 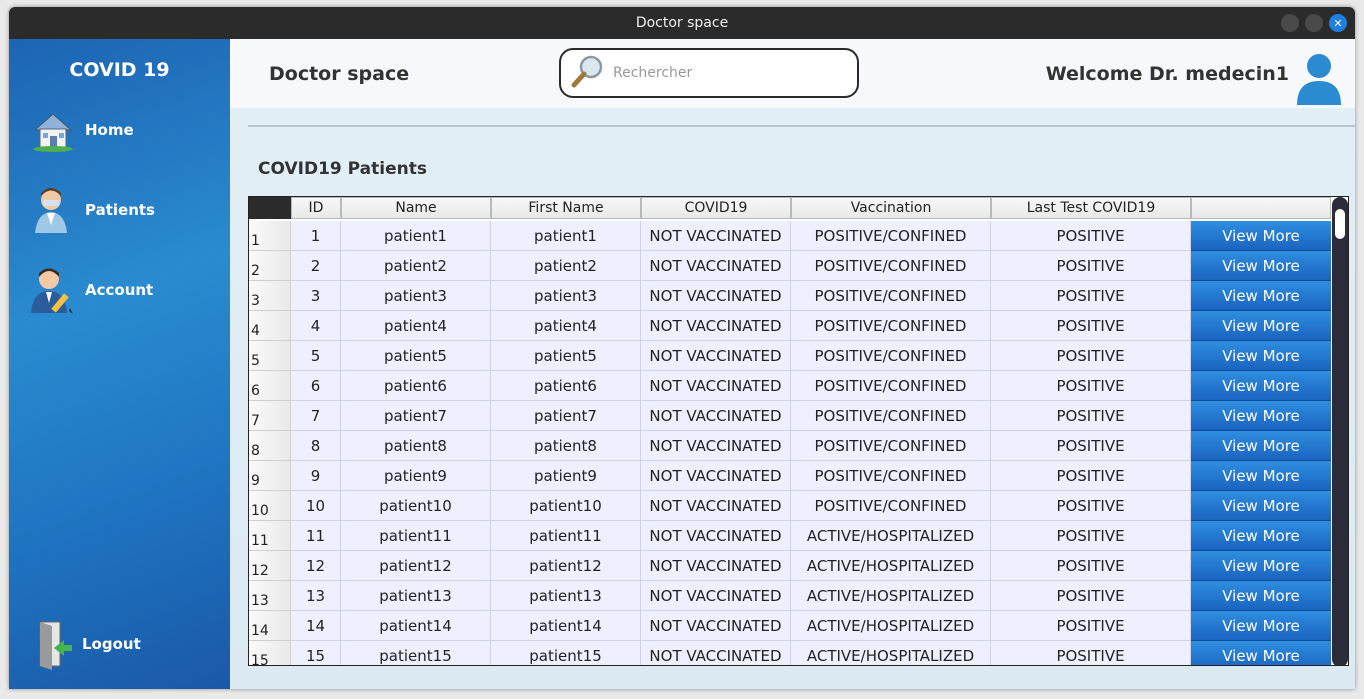 I want to click on col-header-last-test: Last Test COVID19, so click(x=1091, y=208).